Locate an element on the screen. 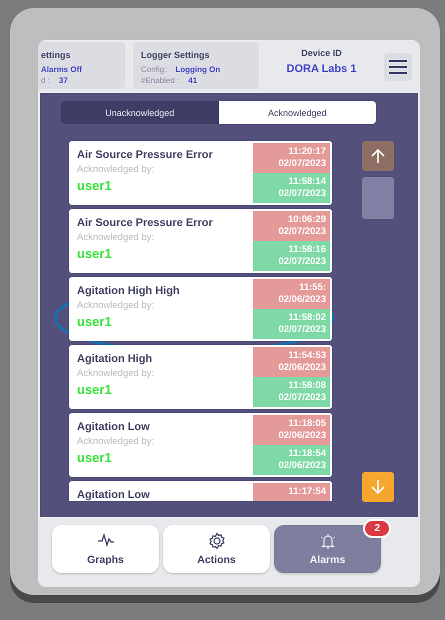  menu-button is located at coordinates (398, 66).